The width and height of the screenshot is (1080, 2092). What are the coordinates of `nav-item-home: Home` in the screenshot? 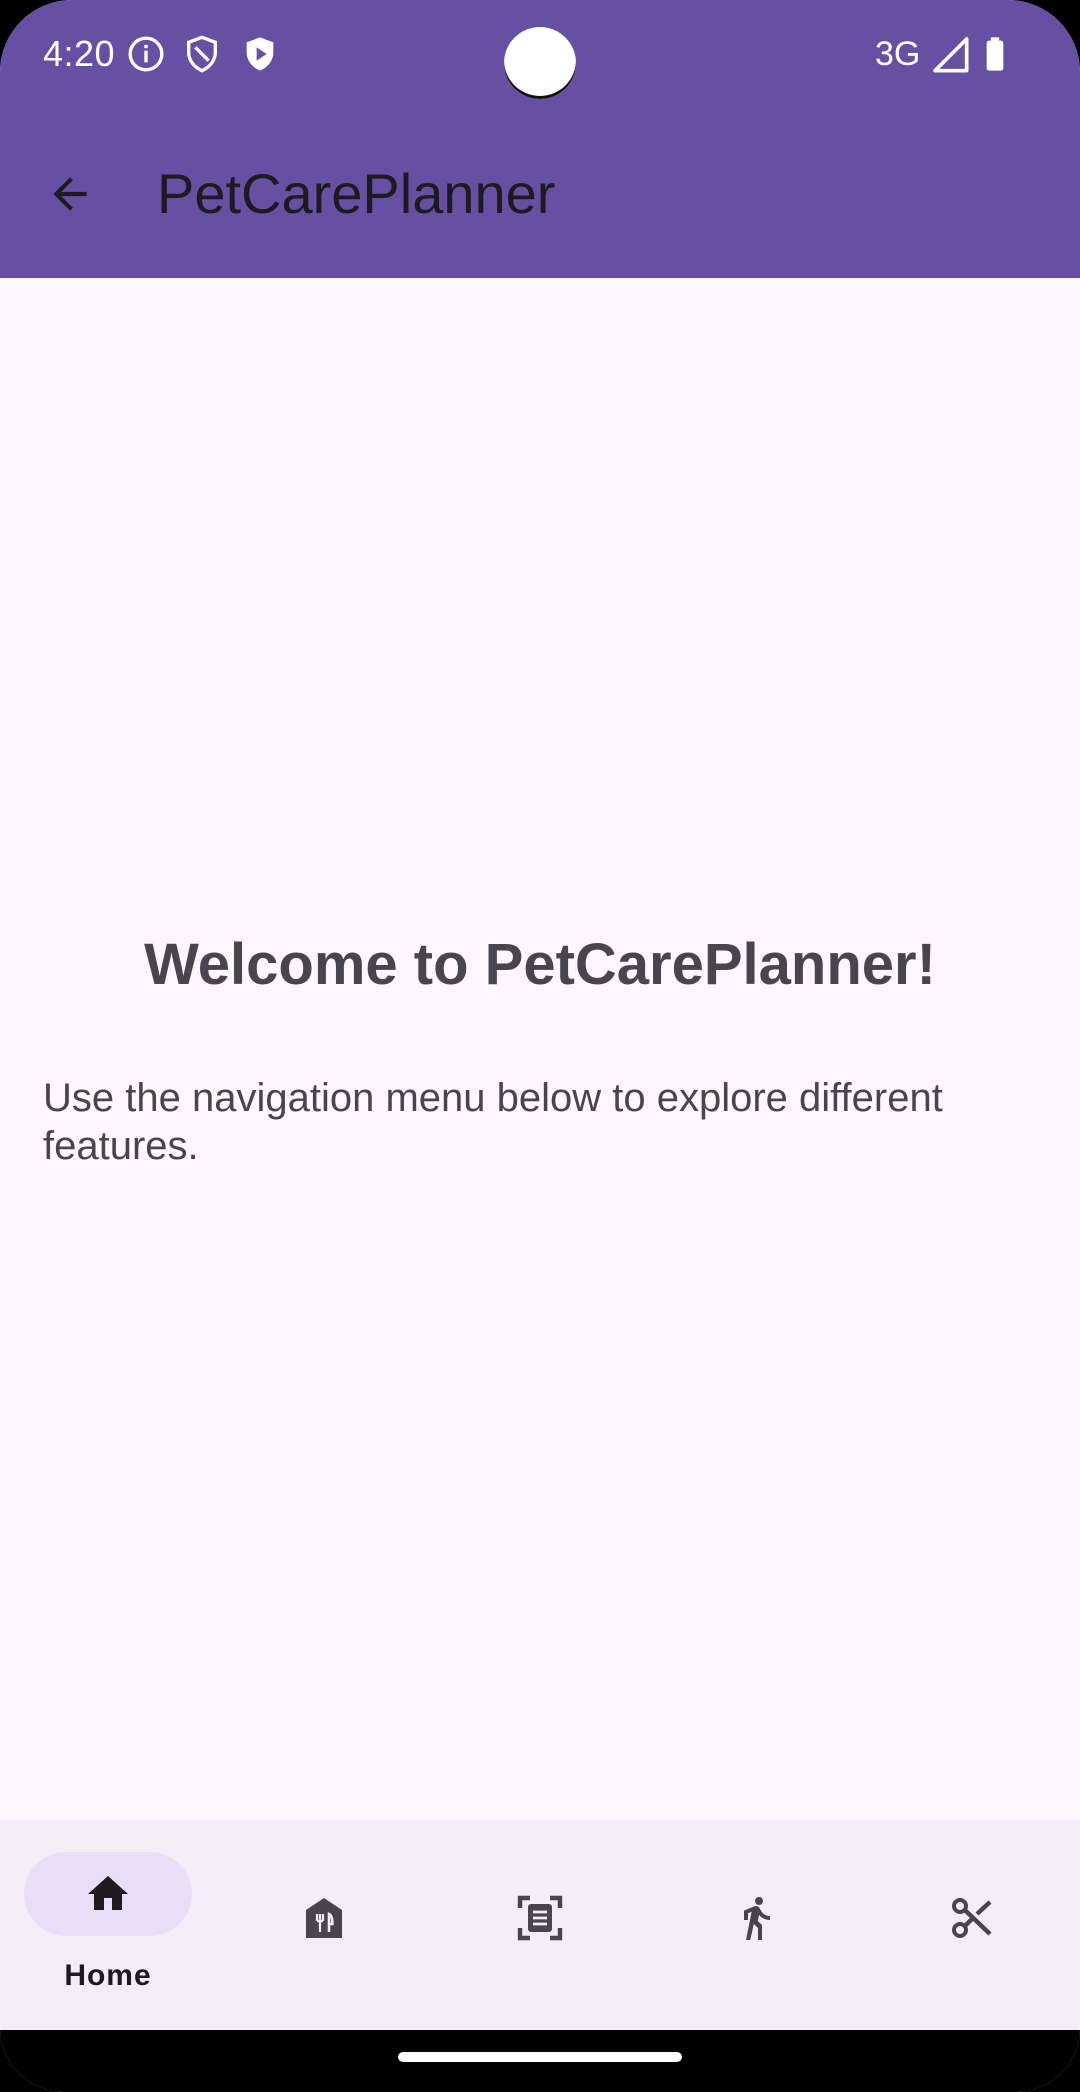 It's located at (108, 1925).